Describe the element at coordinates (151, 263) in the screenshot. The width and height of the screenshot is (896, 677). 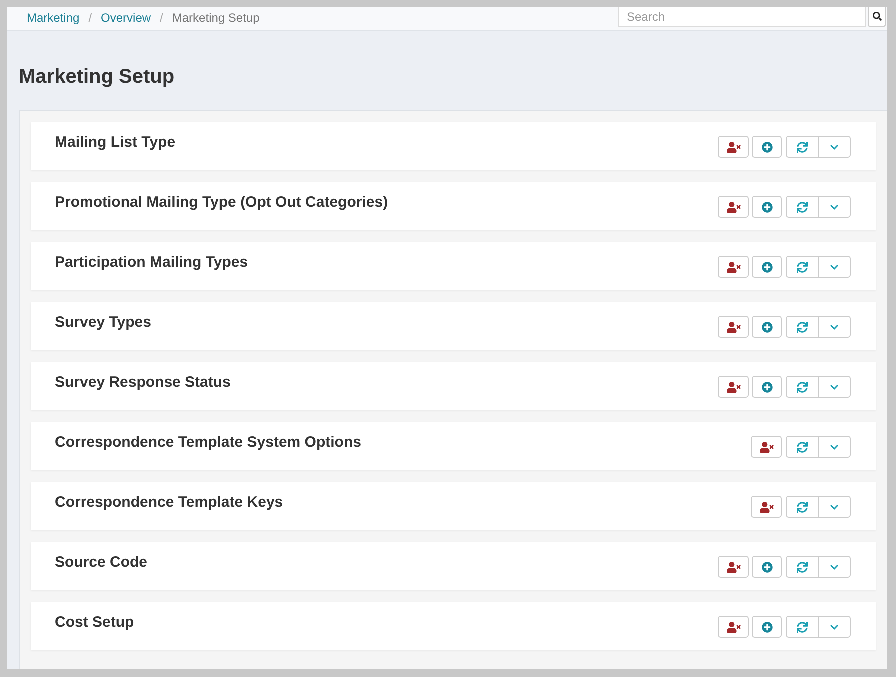
I see `section-title: Participation Mailing Types` at that location.